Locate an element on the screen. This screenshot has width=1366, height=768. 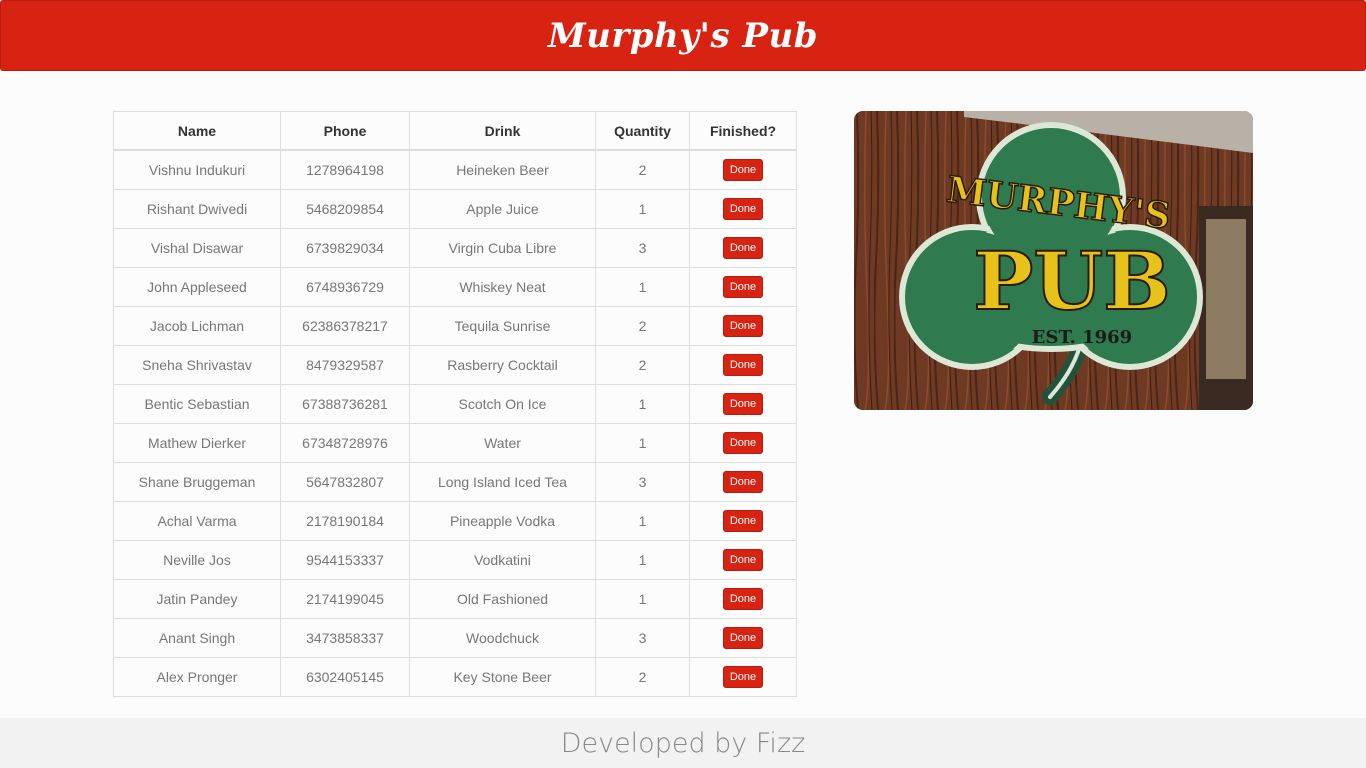
cell-phone: 5468209854 is located at coordinates (345, 209).